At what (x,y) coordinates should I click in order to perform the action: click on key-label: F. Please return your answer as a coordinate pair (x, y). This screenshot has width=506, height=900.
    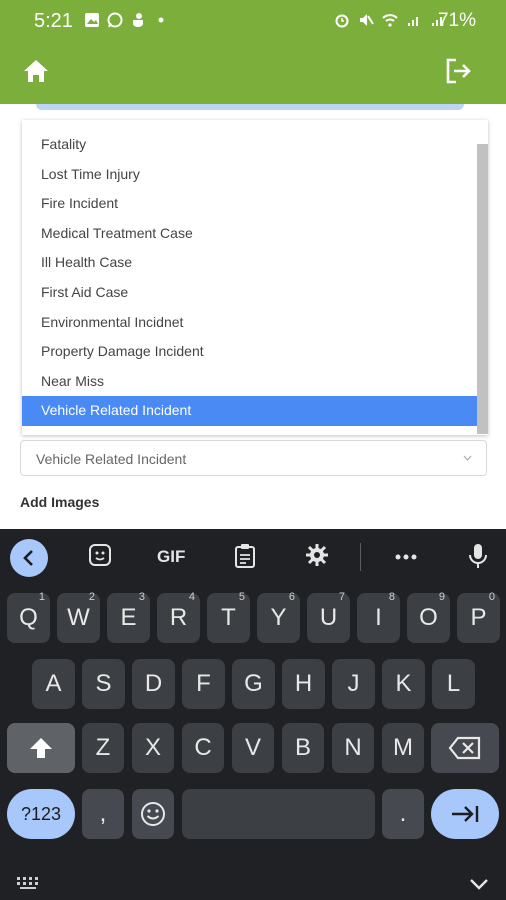
    Looking at the image, I should click on (203, 683).